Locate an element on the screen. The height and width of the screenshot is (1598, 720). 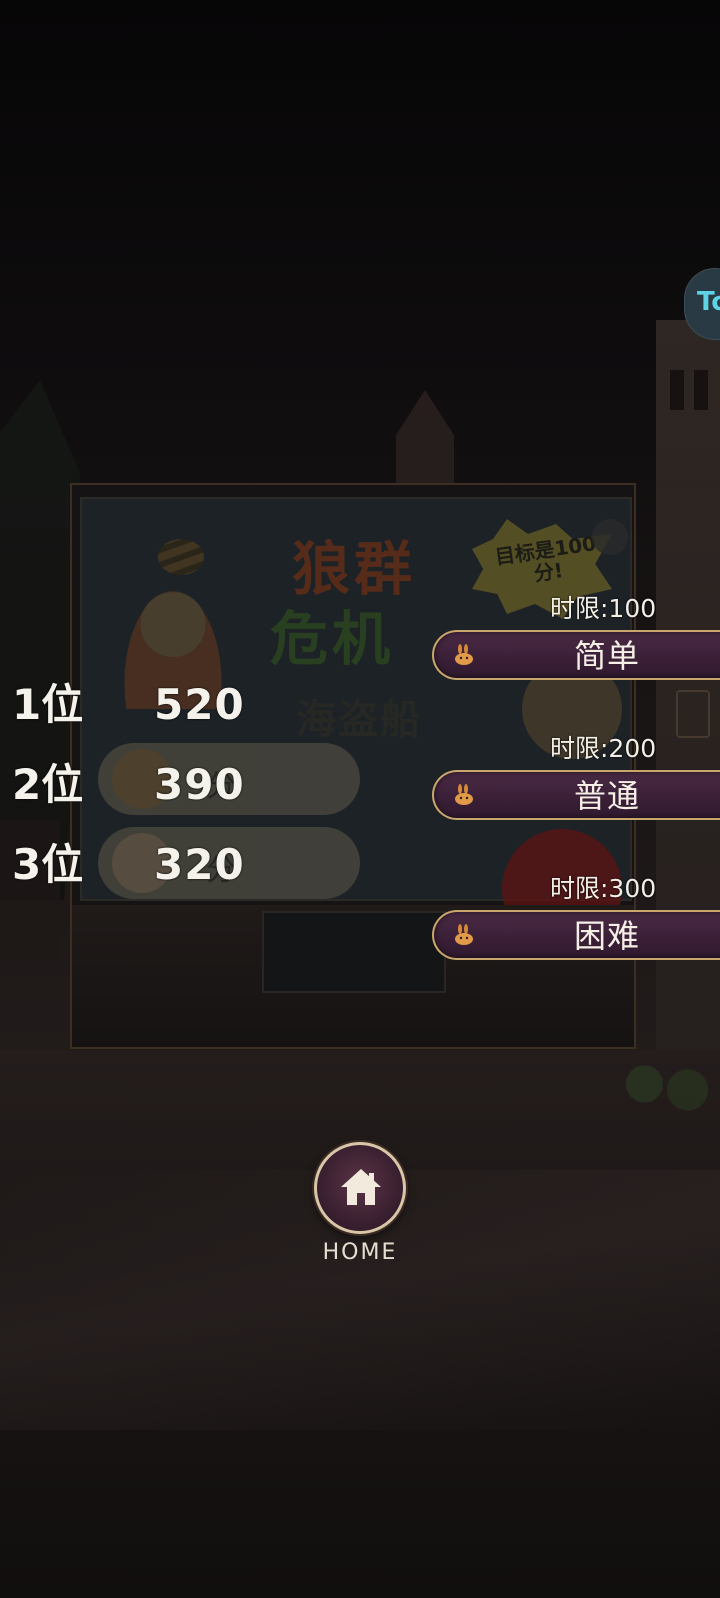
poster-subtitle: 海盗船 is located at coordinates (359, 720).